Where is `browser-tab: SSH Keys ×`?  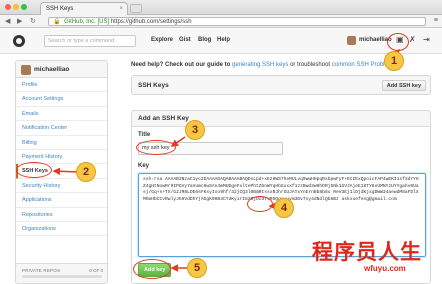
browser-tab: SSH Keys × is located at coordinates (84, 8).